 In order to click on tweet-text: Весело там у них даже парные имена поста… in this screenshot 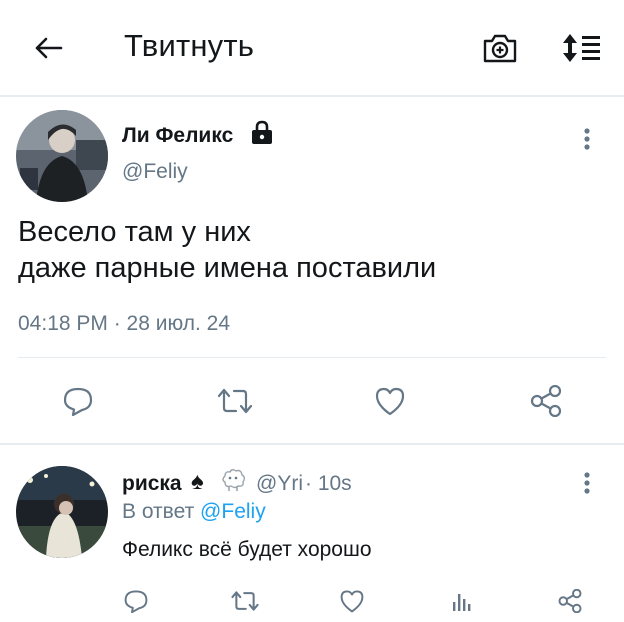, I will do `click(227, 250)`.